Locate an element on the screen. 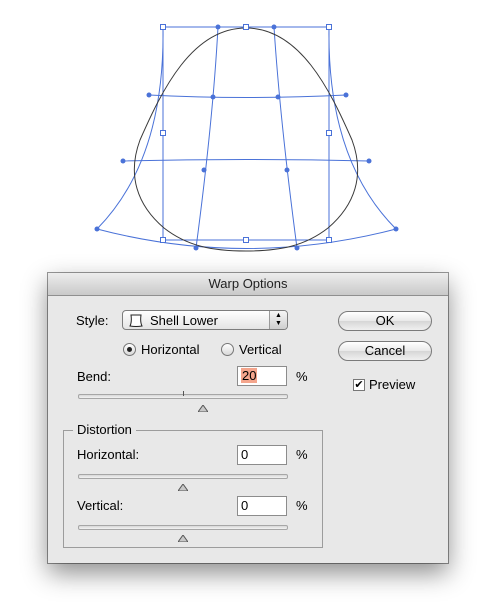  distortion-vertical-unit: % is located at coordinates (302, 505).